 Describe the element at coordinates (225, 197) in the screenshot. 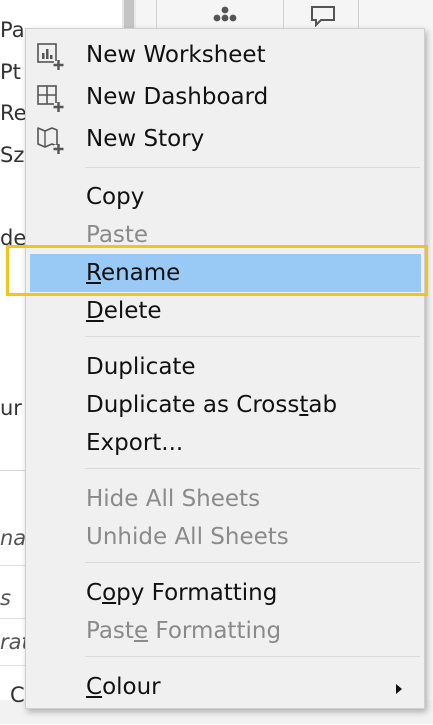

I see `menu-item-copy: Copy` at that location.